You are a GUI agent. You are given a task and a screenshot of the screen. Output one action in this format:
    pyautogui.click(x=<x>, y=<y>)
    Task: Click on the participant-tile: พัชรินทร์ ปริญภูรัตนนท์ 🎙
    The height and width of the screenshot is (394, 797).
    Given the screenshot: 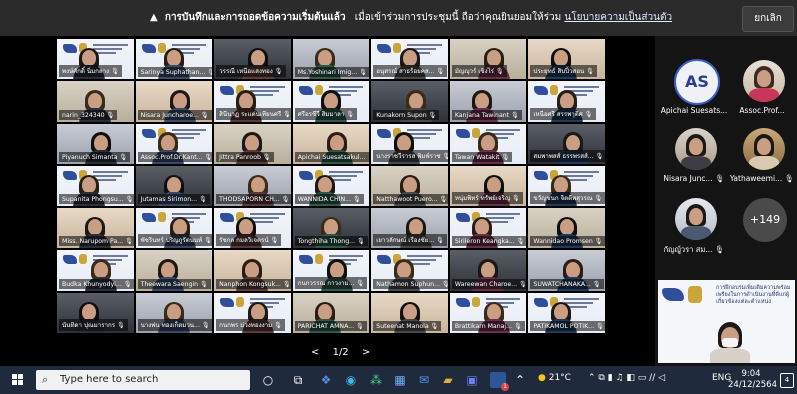 What is the action you would take?
    pyautogui.click(x=174, y=228)
    